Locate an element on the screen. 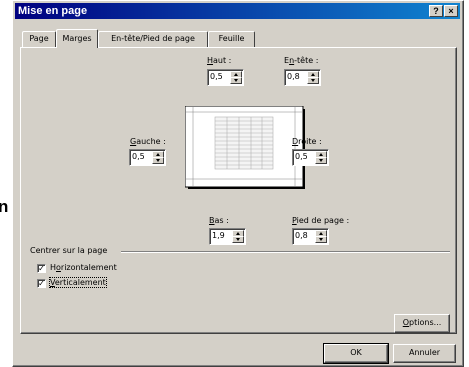 Image resolution: width=469 pixels, height=367 pixels. top-margin-value: 0,5 is located at coordinates (216, 76).